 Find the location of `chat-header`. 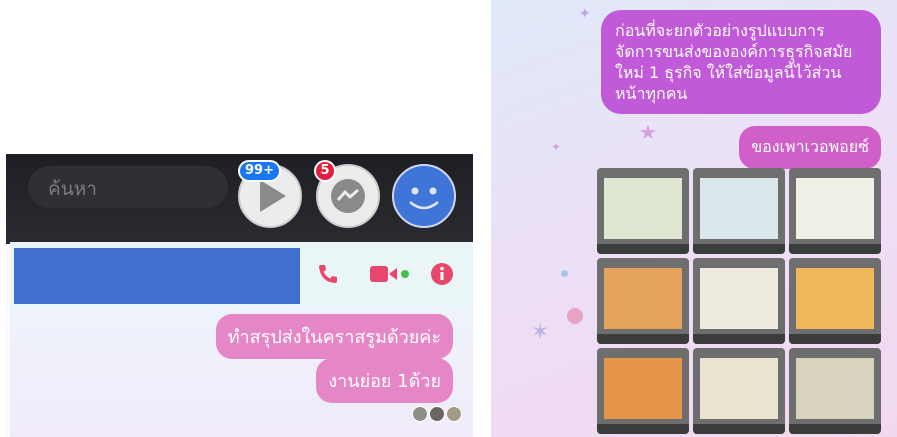

chat-header is located at coordinates (241, 275).